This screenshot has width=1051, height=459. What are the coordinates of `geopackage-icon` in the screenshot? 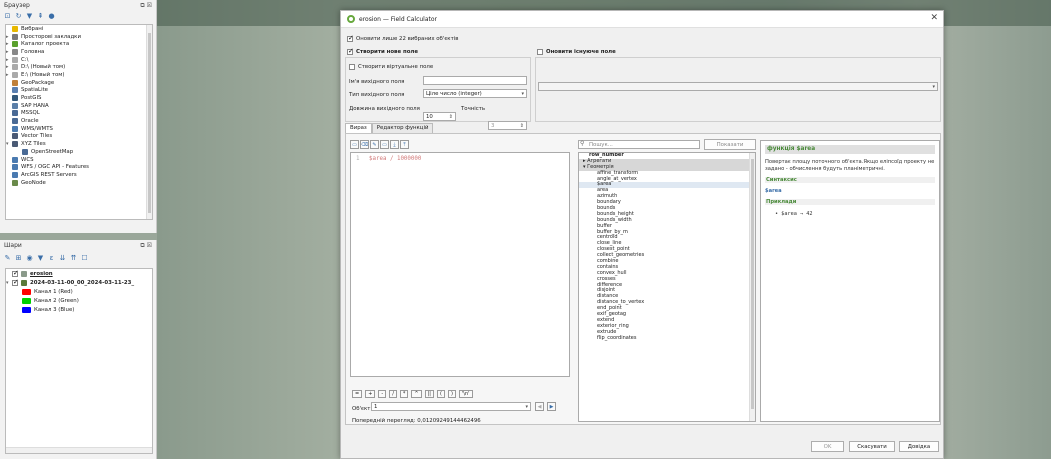 It's located at (15, 82).